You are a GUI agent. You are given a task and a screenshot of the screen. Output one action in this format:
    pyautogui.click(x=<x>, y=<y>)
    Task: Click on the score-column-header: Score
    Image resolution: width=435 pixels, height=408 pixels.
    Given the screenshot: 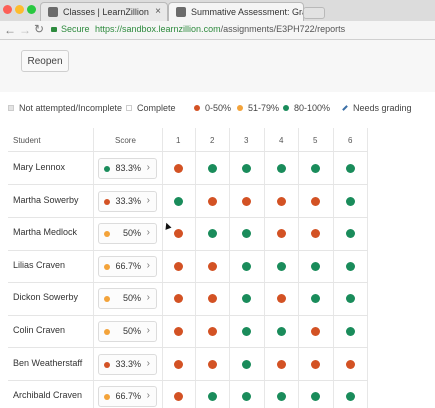 What is the action you would take?
    pyautogui.click(x=125, y=140)
    